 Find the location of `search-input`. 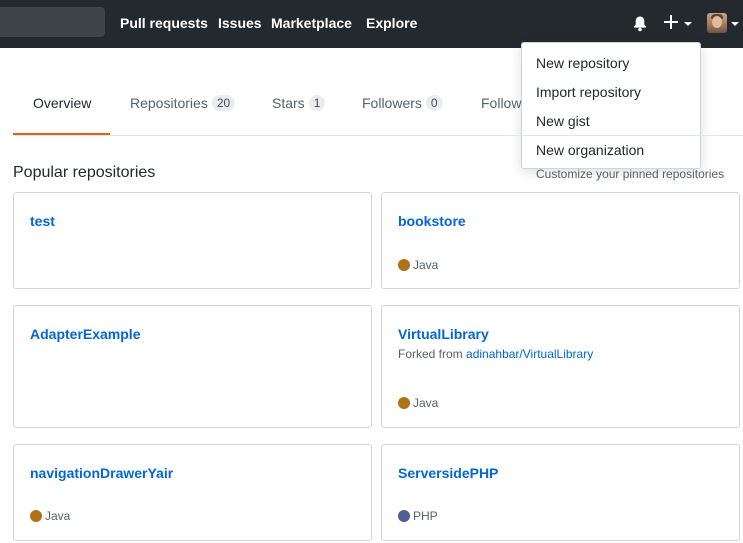

search-input is located at coordinates (52, 22).